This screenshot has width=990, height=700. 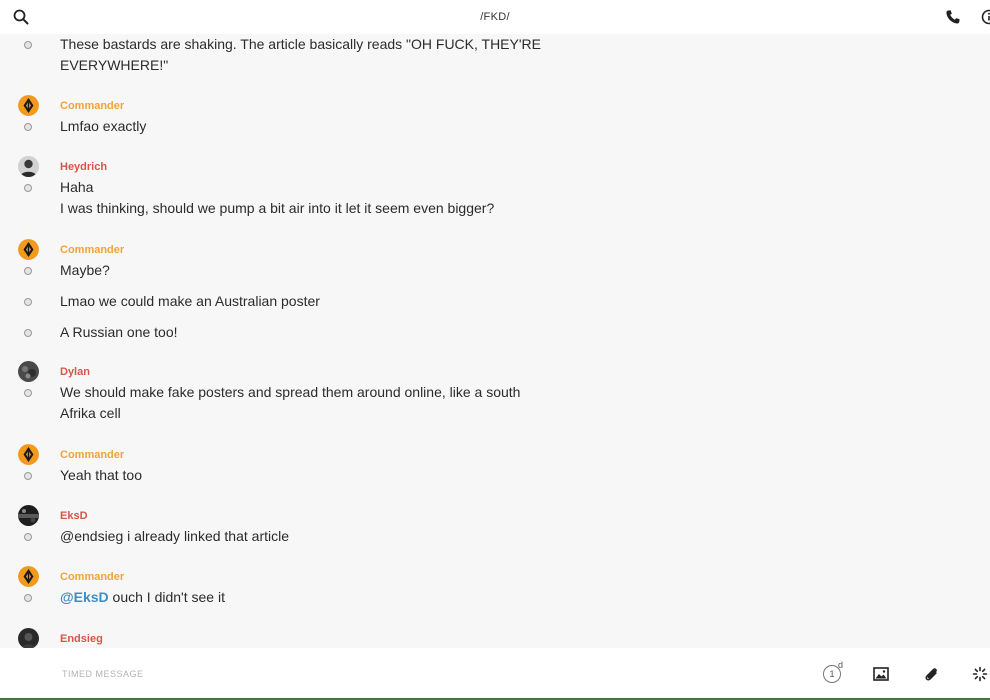 I want to click on info-icon, so click(x=985, y=17).